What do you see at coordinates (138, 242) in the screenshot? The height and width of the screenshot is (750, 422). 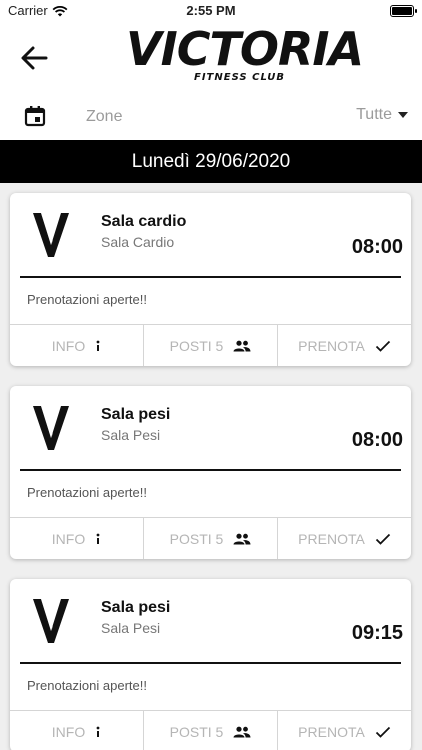 I see `class-room: Sala Cardio` at bounding box center [138, 242].